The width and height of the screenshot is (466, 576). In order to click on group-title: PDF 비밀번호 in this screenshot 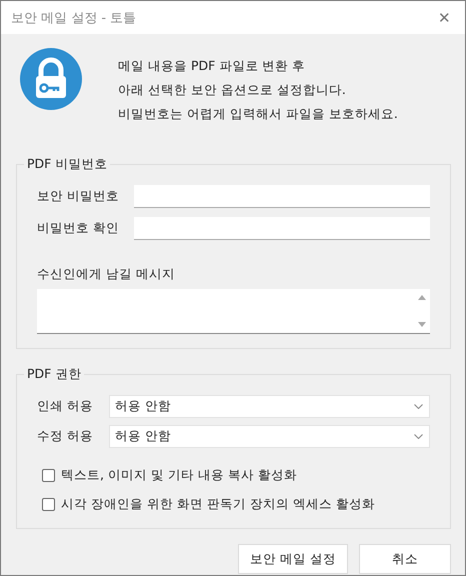, I will do `click(67, 164)`.